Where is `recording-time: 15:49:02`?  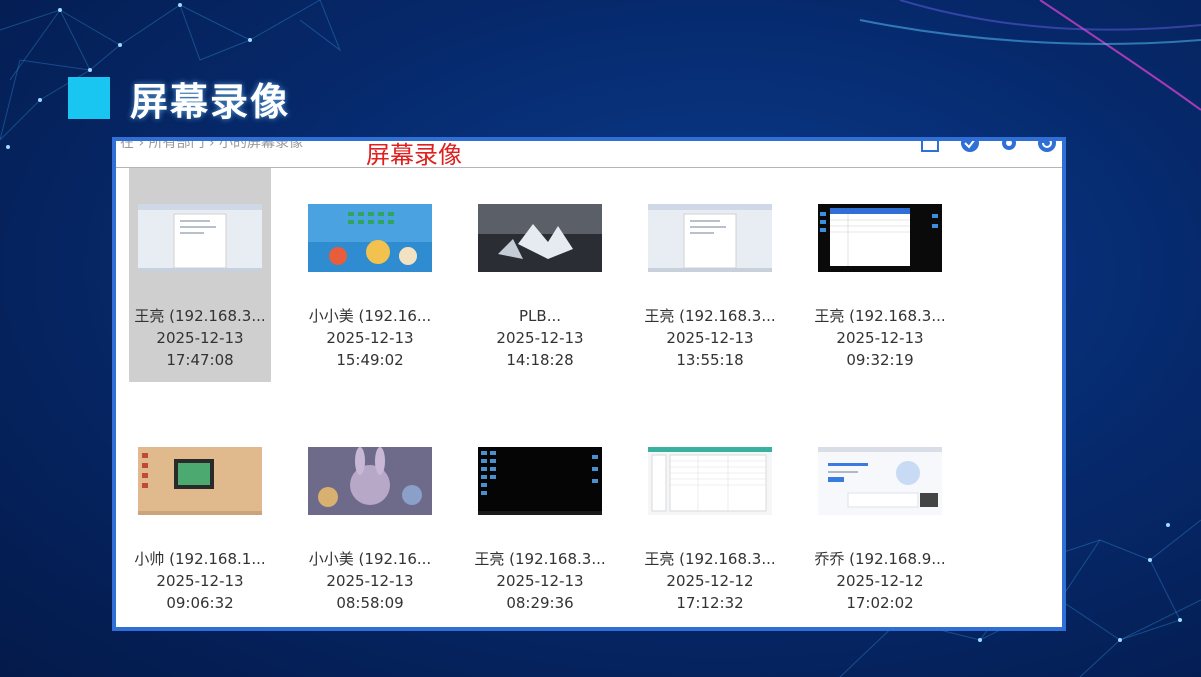 recording-time: 15:49:02 is located at coordinates (370, 360).